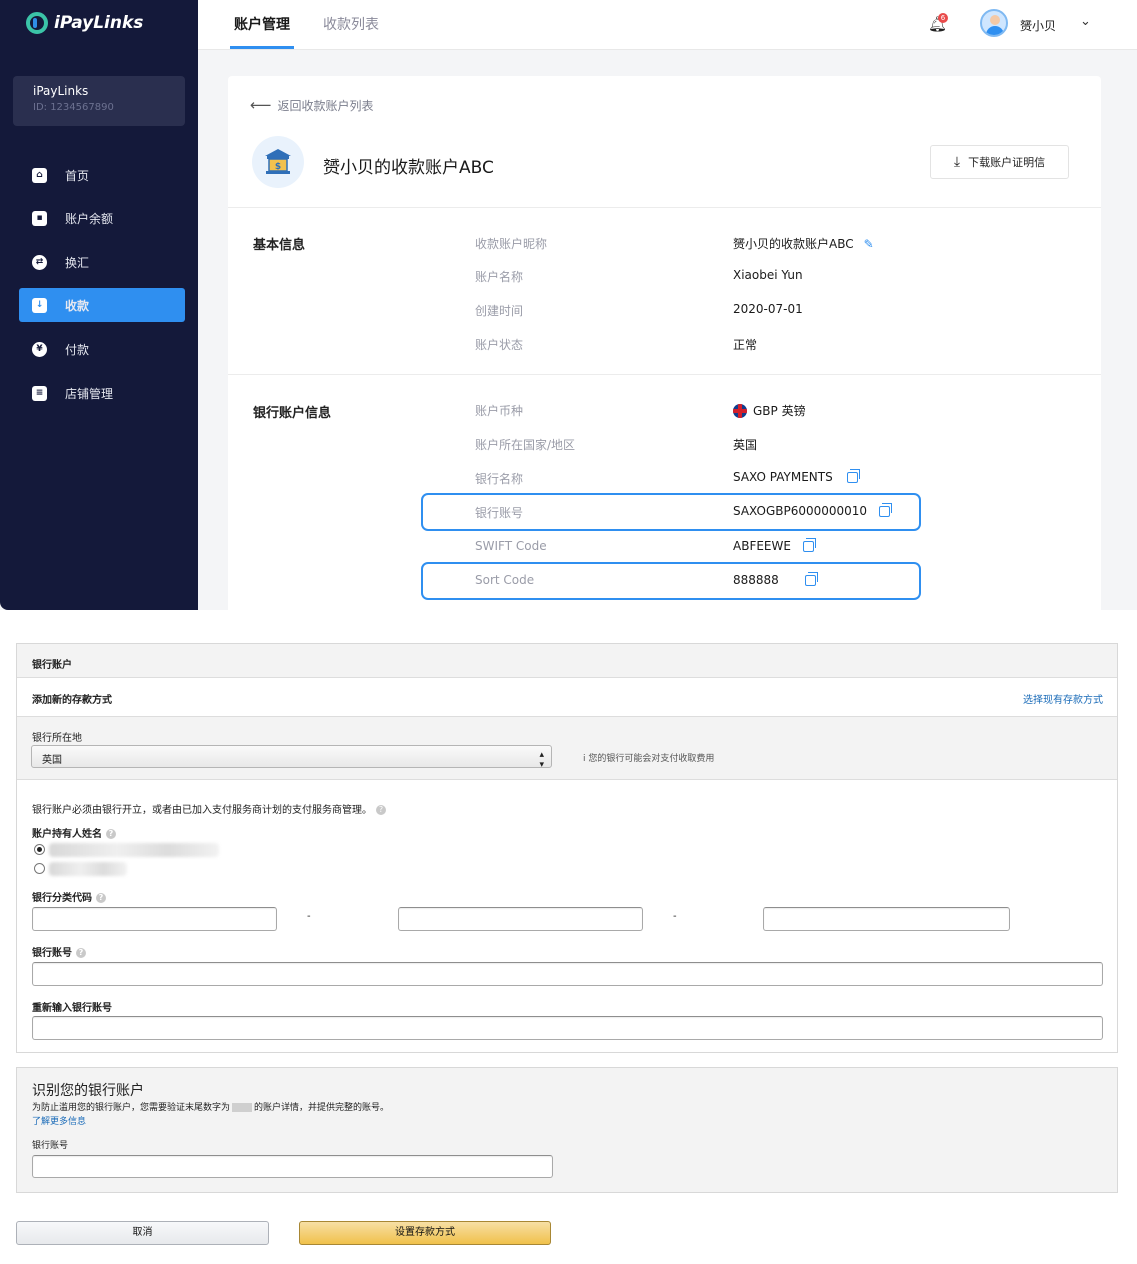  Describe the element at coordinates (793, 244) in the screenshot. I see `nickname-value: 赟小贝的收款账户ABC` at that location.